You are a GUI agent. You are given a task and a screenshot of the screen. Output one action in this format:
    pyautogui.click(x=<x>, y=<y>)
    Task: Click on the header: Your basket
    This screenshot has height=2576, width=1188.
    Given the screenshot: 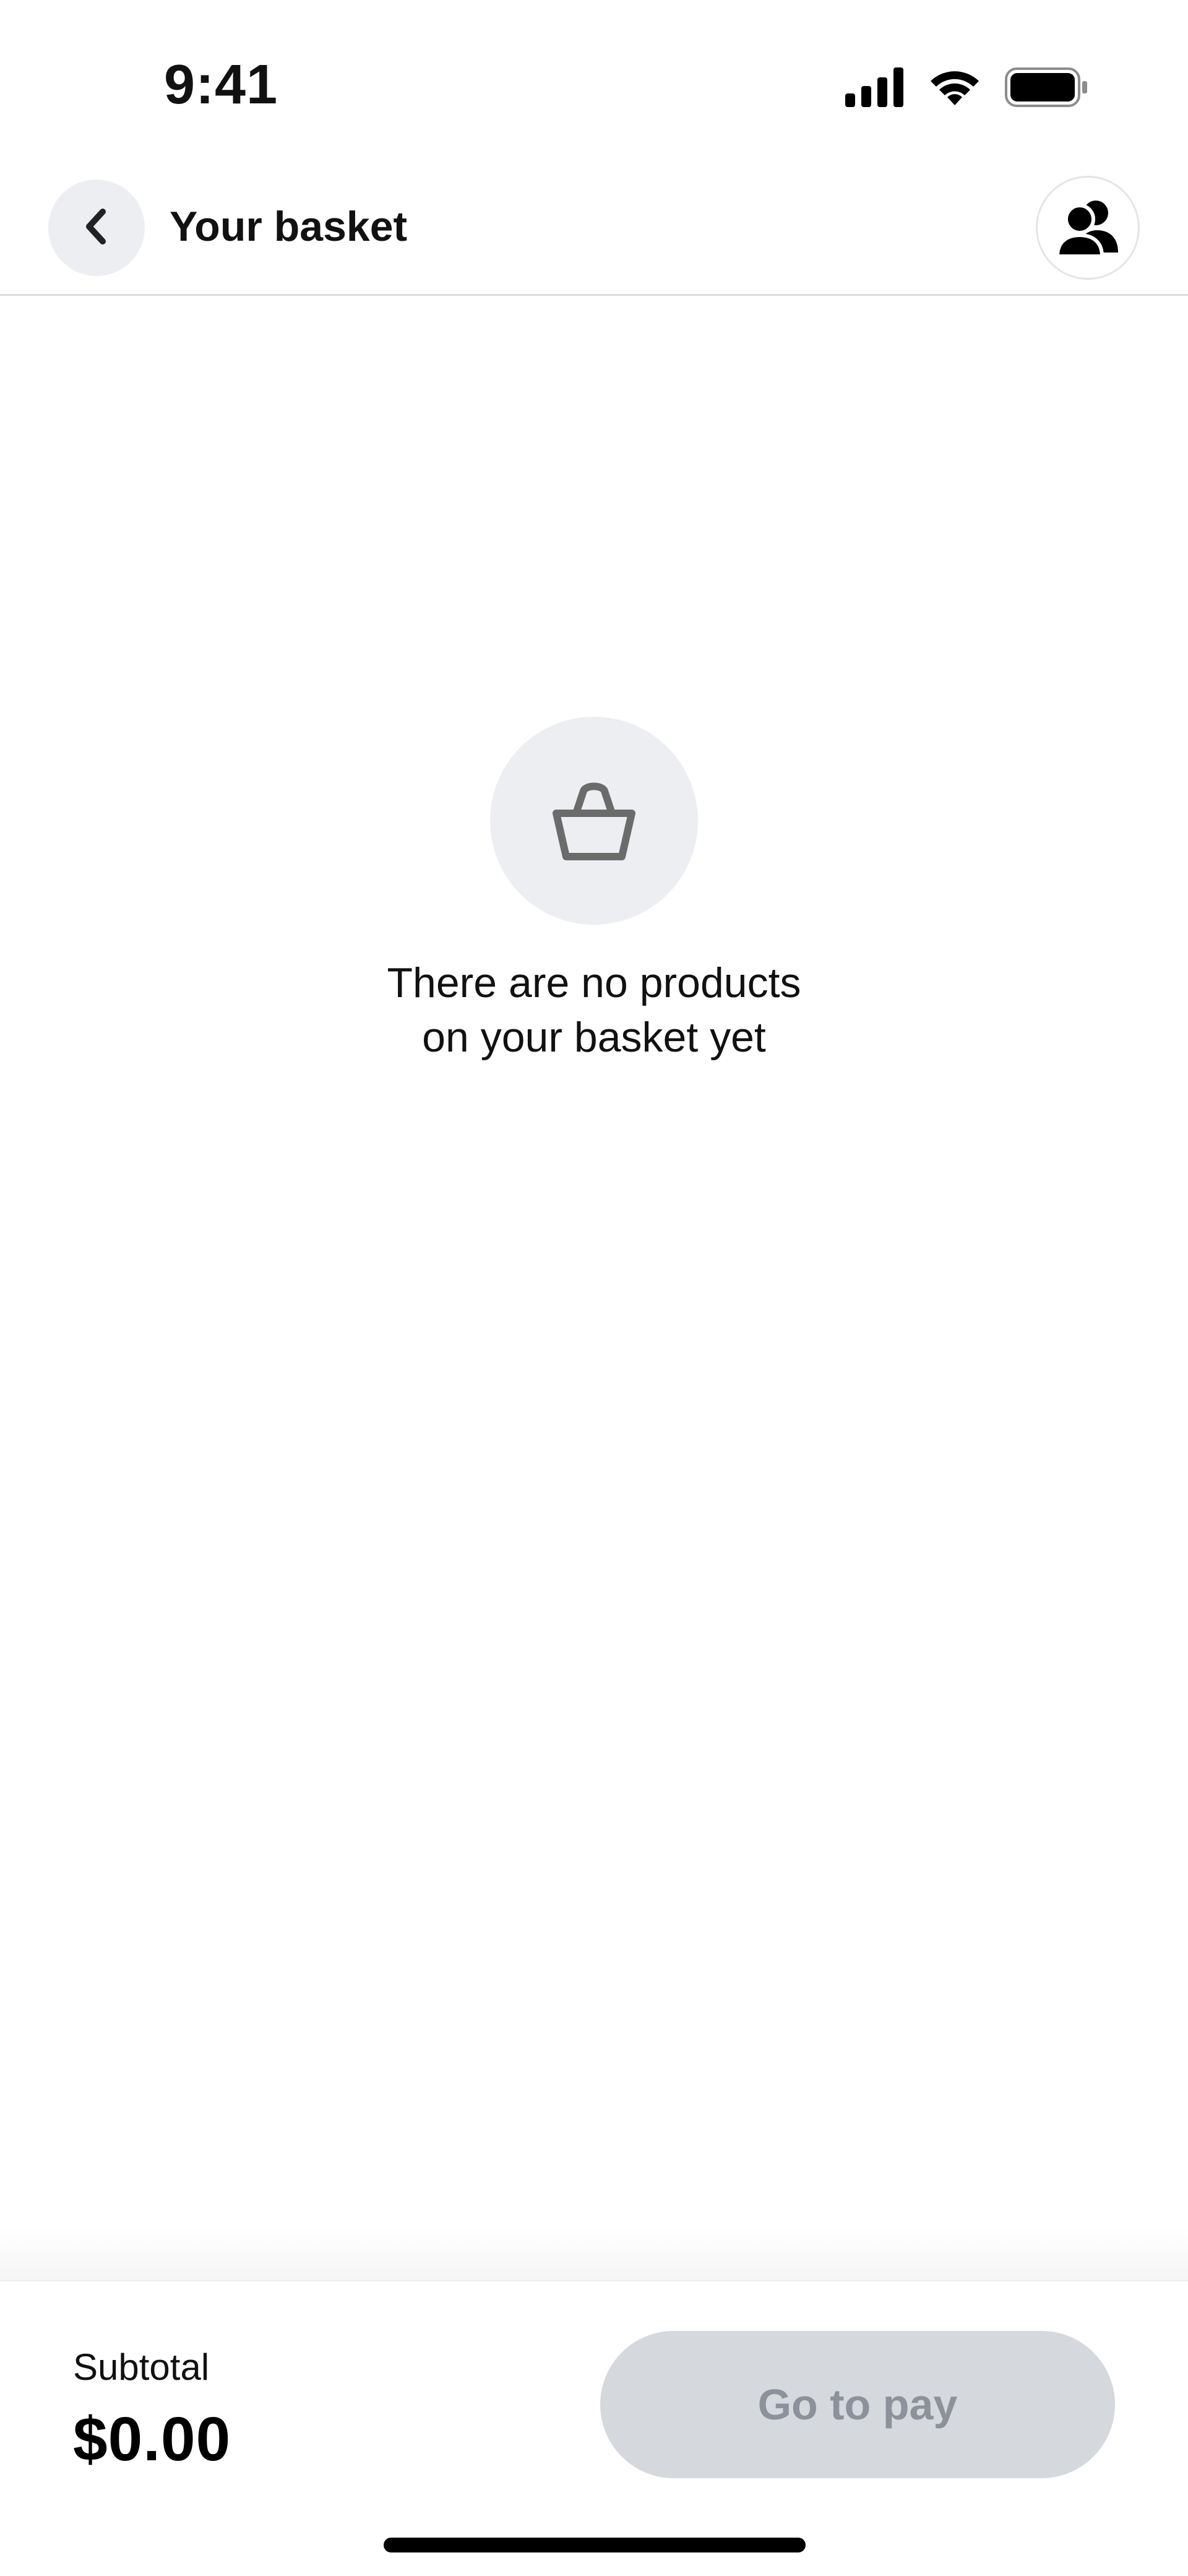 What is the action you would take?
    pyautogui.click(x=594, y=228)
    